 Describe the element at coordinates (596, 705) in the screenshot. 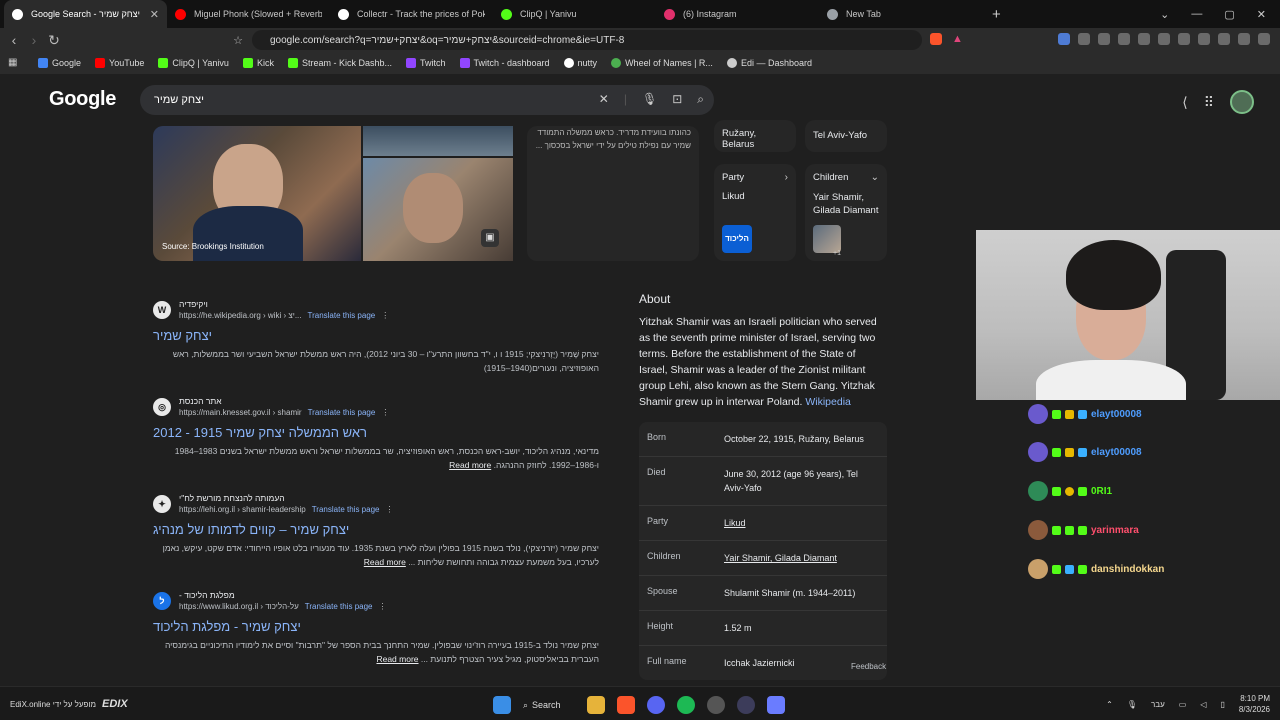

I see `file-explorer-icon` at that location.